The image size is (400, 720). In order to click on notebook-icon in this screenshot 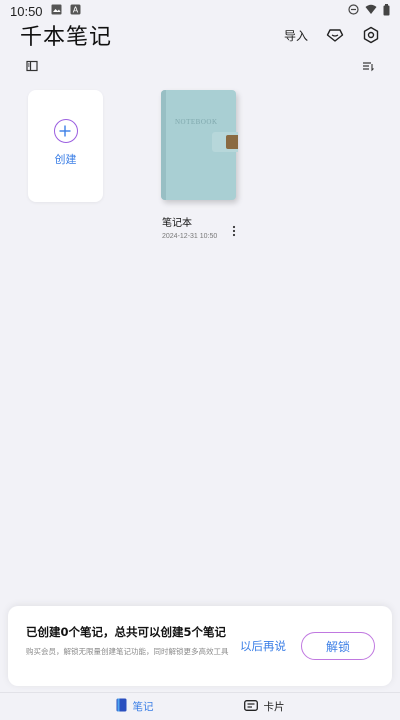, I will do `click(121, 706)`.